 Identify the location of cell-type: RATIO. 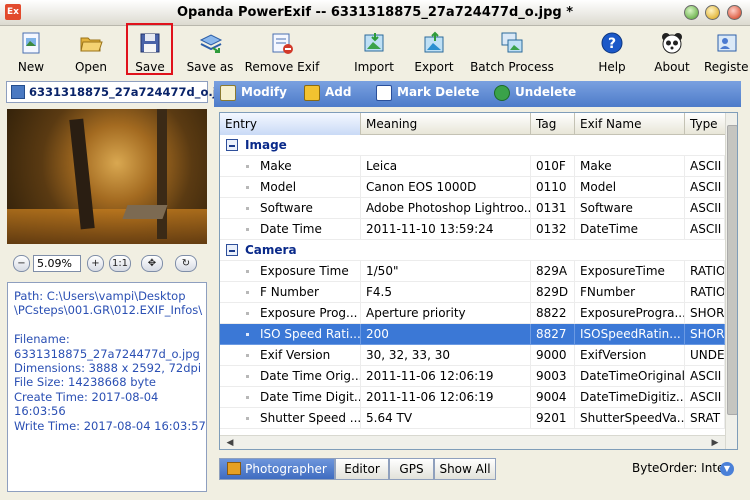
(705, 292).